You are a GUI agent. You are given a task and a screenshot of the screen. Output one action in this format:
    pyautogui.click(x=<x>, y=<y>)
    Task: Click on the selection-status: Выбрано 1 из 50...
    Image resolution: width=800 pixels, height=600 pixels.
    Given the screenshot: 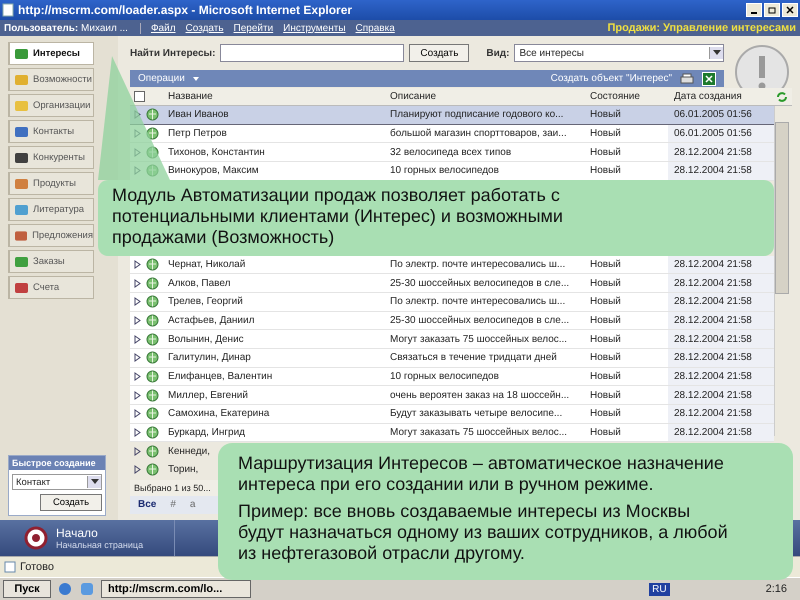 What is the action you would take?
    pyautogui.click(x=172, y=487)
    